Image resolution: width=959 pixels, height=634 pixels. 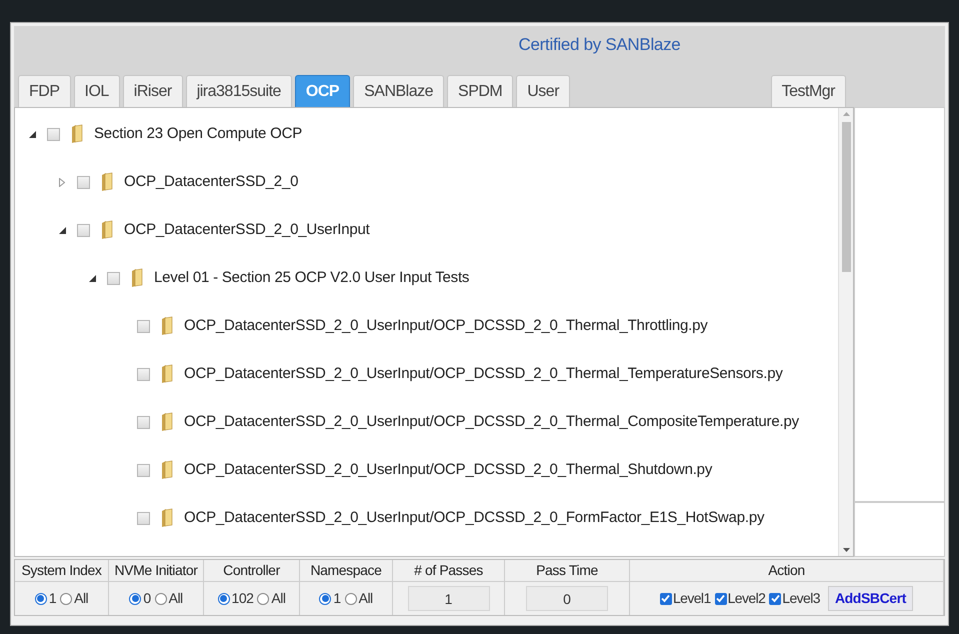 What do you see at coordinates (599, 45) in the screenshot?
I see `header-title: Certified by SANBlaze` at bounding box center [599, 45].